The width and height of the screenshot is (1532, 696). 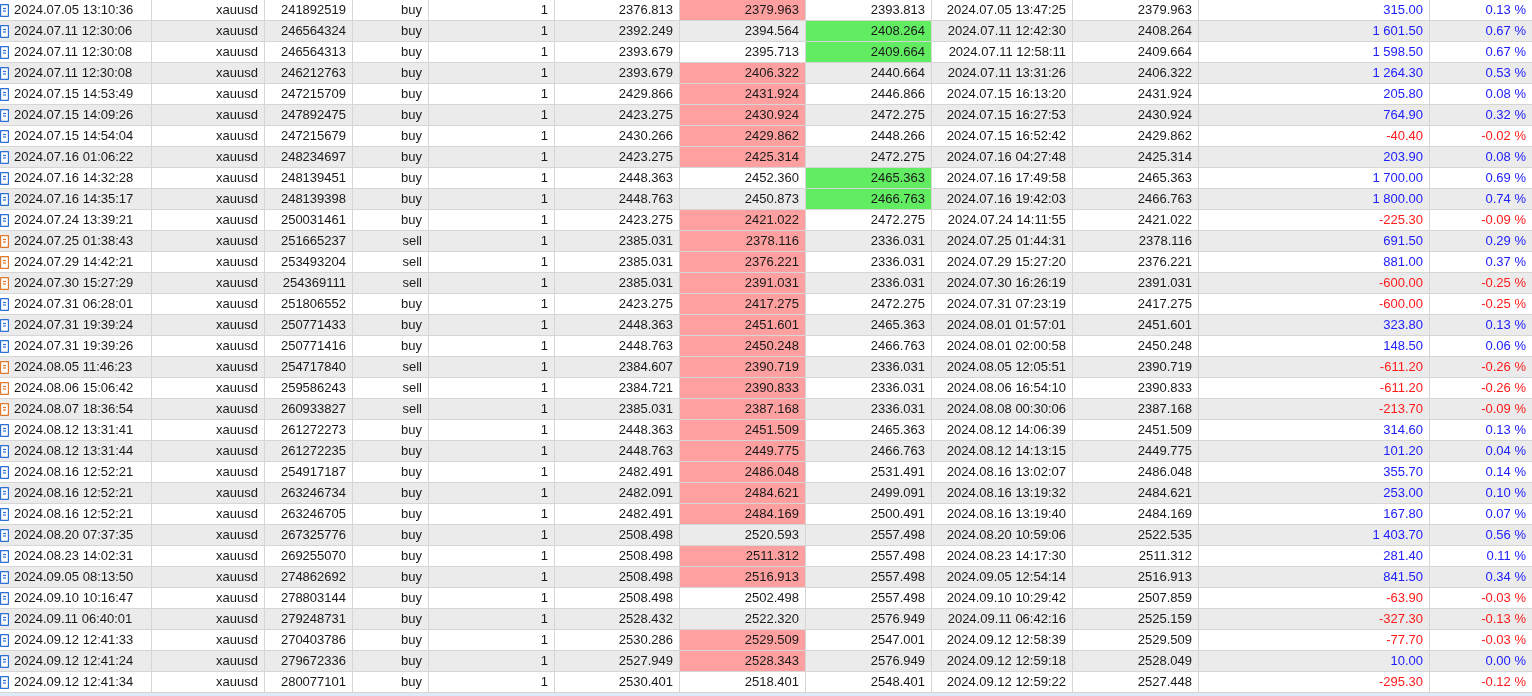 What do you see at coordinates (1136, 388) in the screenshot?
I see `close-price-cell: 2390.833` at bounding box center [1136, 388].